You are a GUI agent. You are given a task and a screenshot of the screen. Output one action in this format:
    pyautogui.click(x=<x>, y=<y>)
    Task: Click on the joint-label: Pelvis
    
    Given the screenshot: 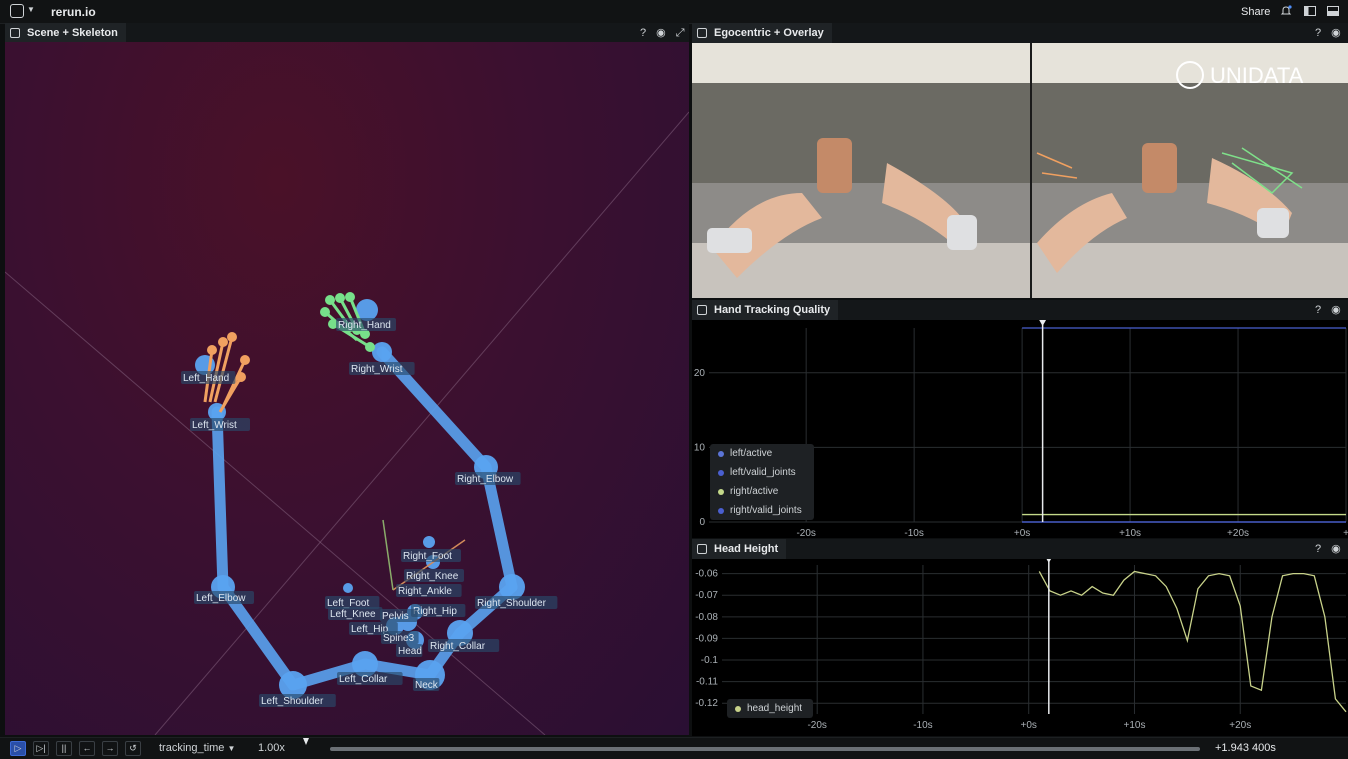 What is the action you would take?
    pyautogui.click(x=395, y=616)
    